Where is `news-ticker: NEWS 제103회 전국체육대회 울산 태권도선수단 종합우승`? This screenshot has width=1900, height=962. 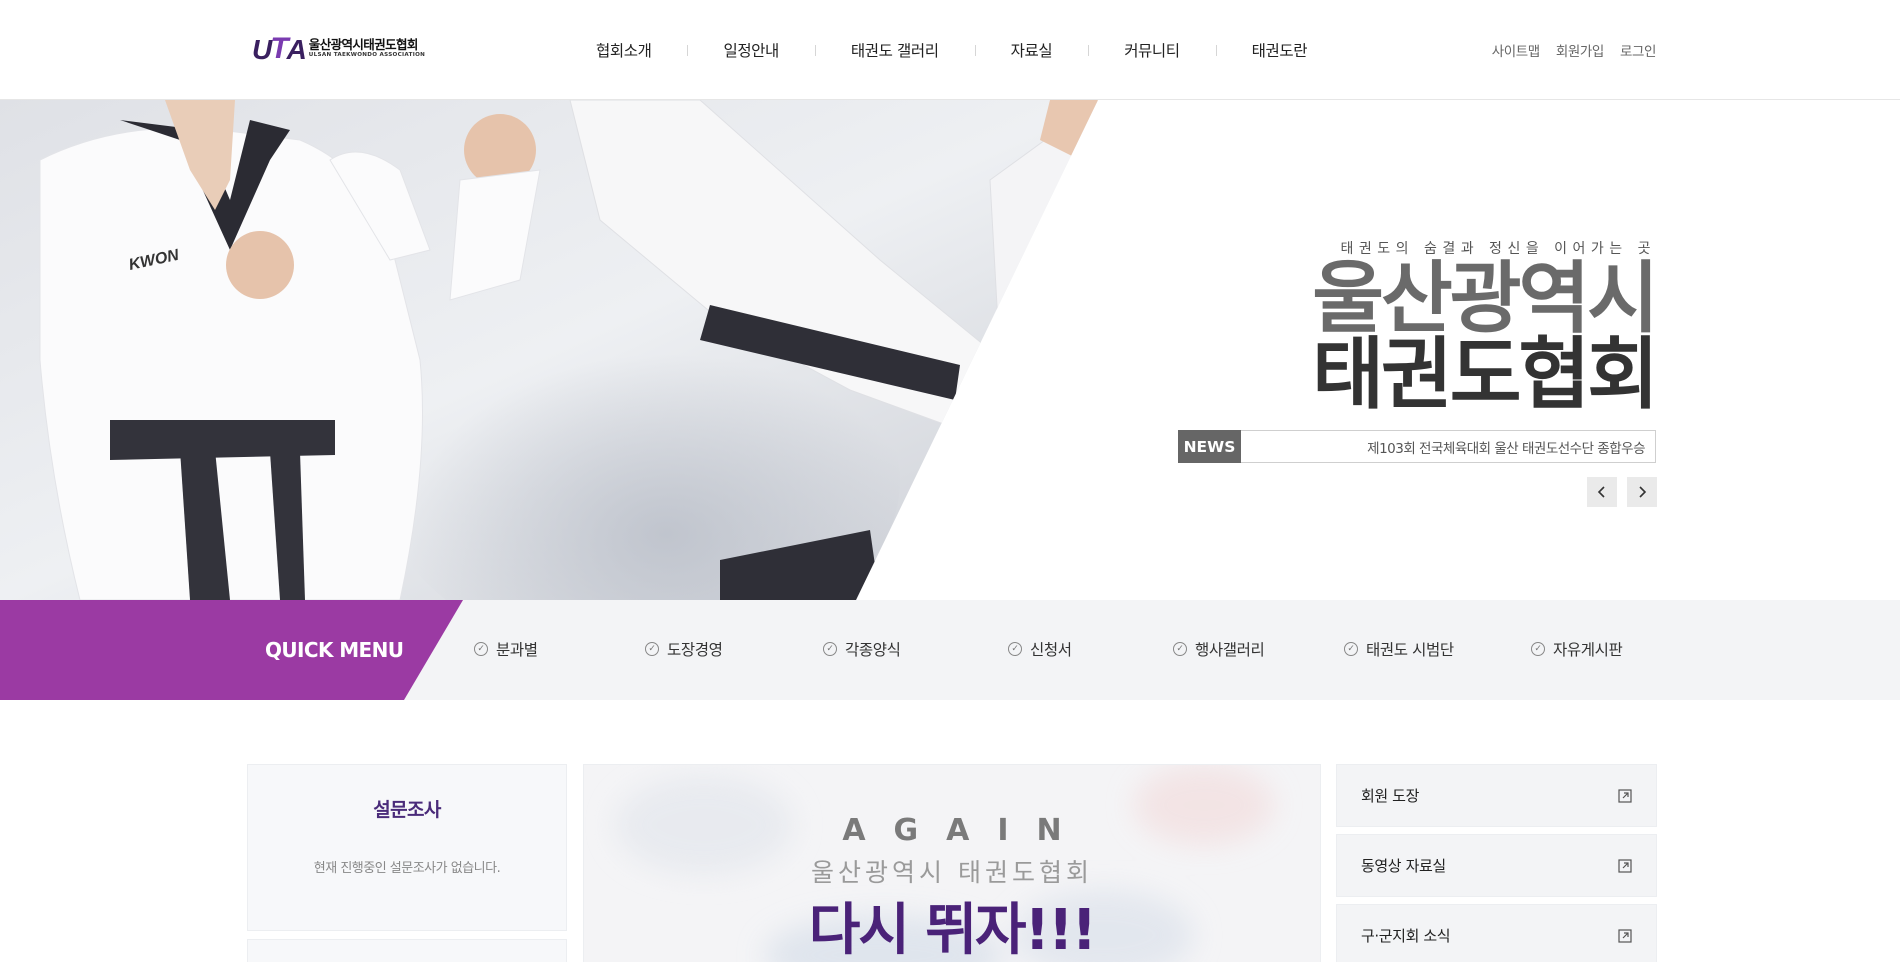 news-ticker: NEWS 제103회 전국체육대회 울산 태권도선수단 종합우승 is located at coordinates (1417, 446).